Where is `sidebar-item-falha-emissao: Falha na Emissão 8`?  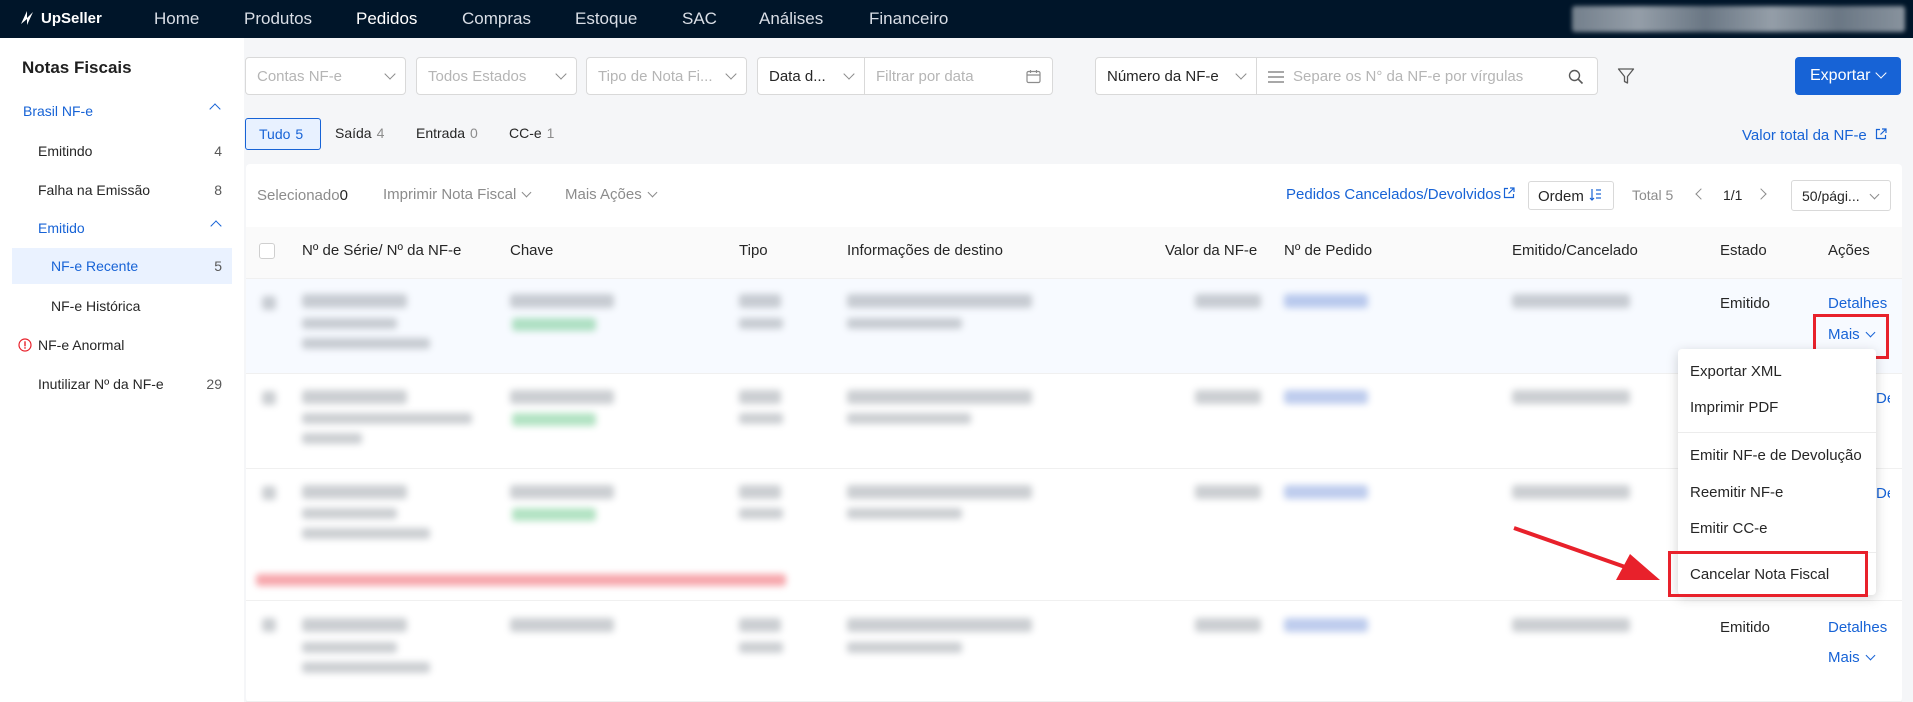
sidebar-item-falha-emissao: Falha na Emissão 8 is located at coordinates (122, 190).